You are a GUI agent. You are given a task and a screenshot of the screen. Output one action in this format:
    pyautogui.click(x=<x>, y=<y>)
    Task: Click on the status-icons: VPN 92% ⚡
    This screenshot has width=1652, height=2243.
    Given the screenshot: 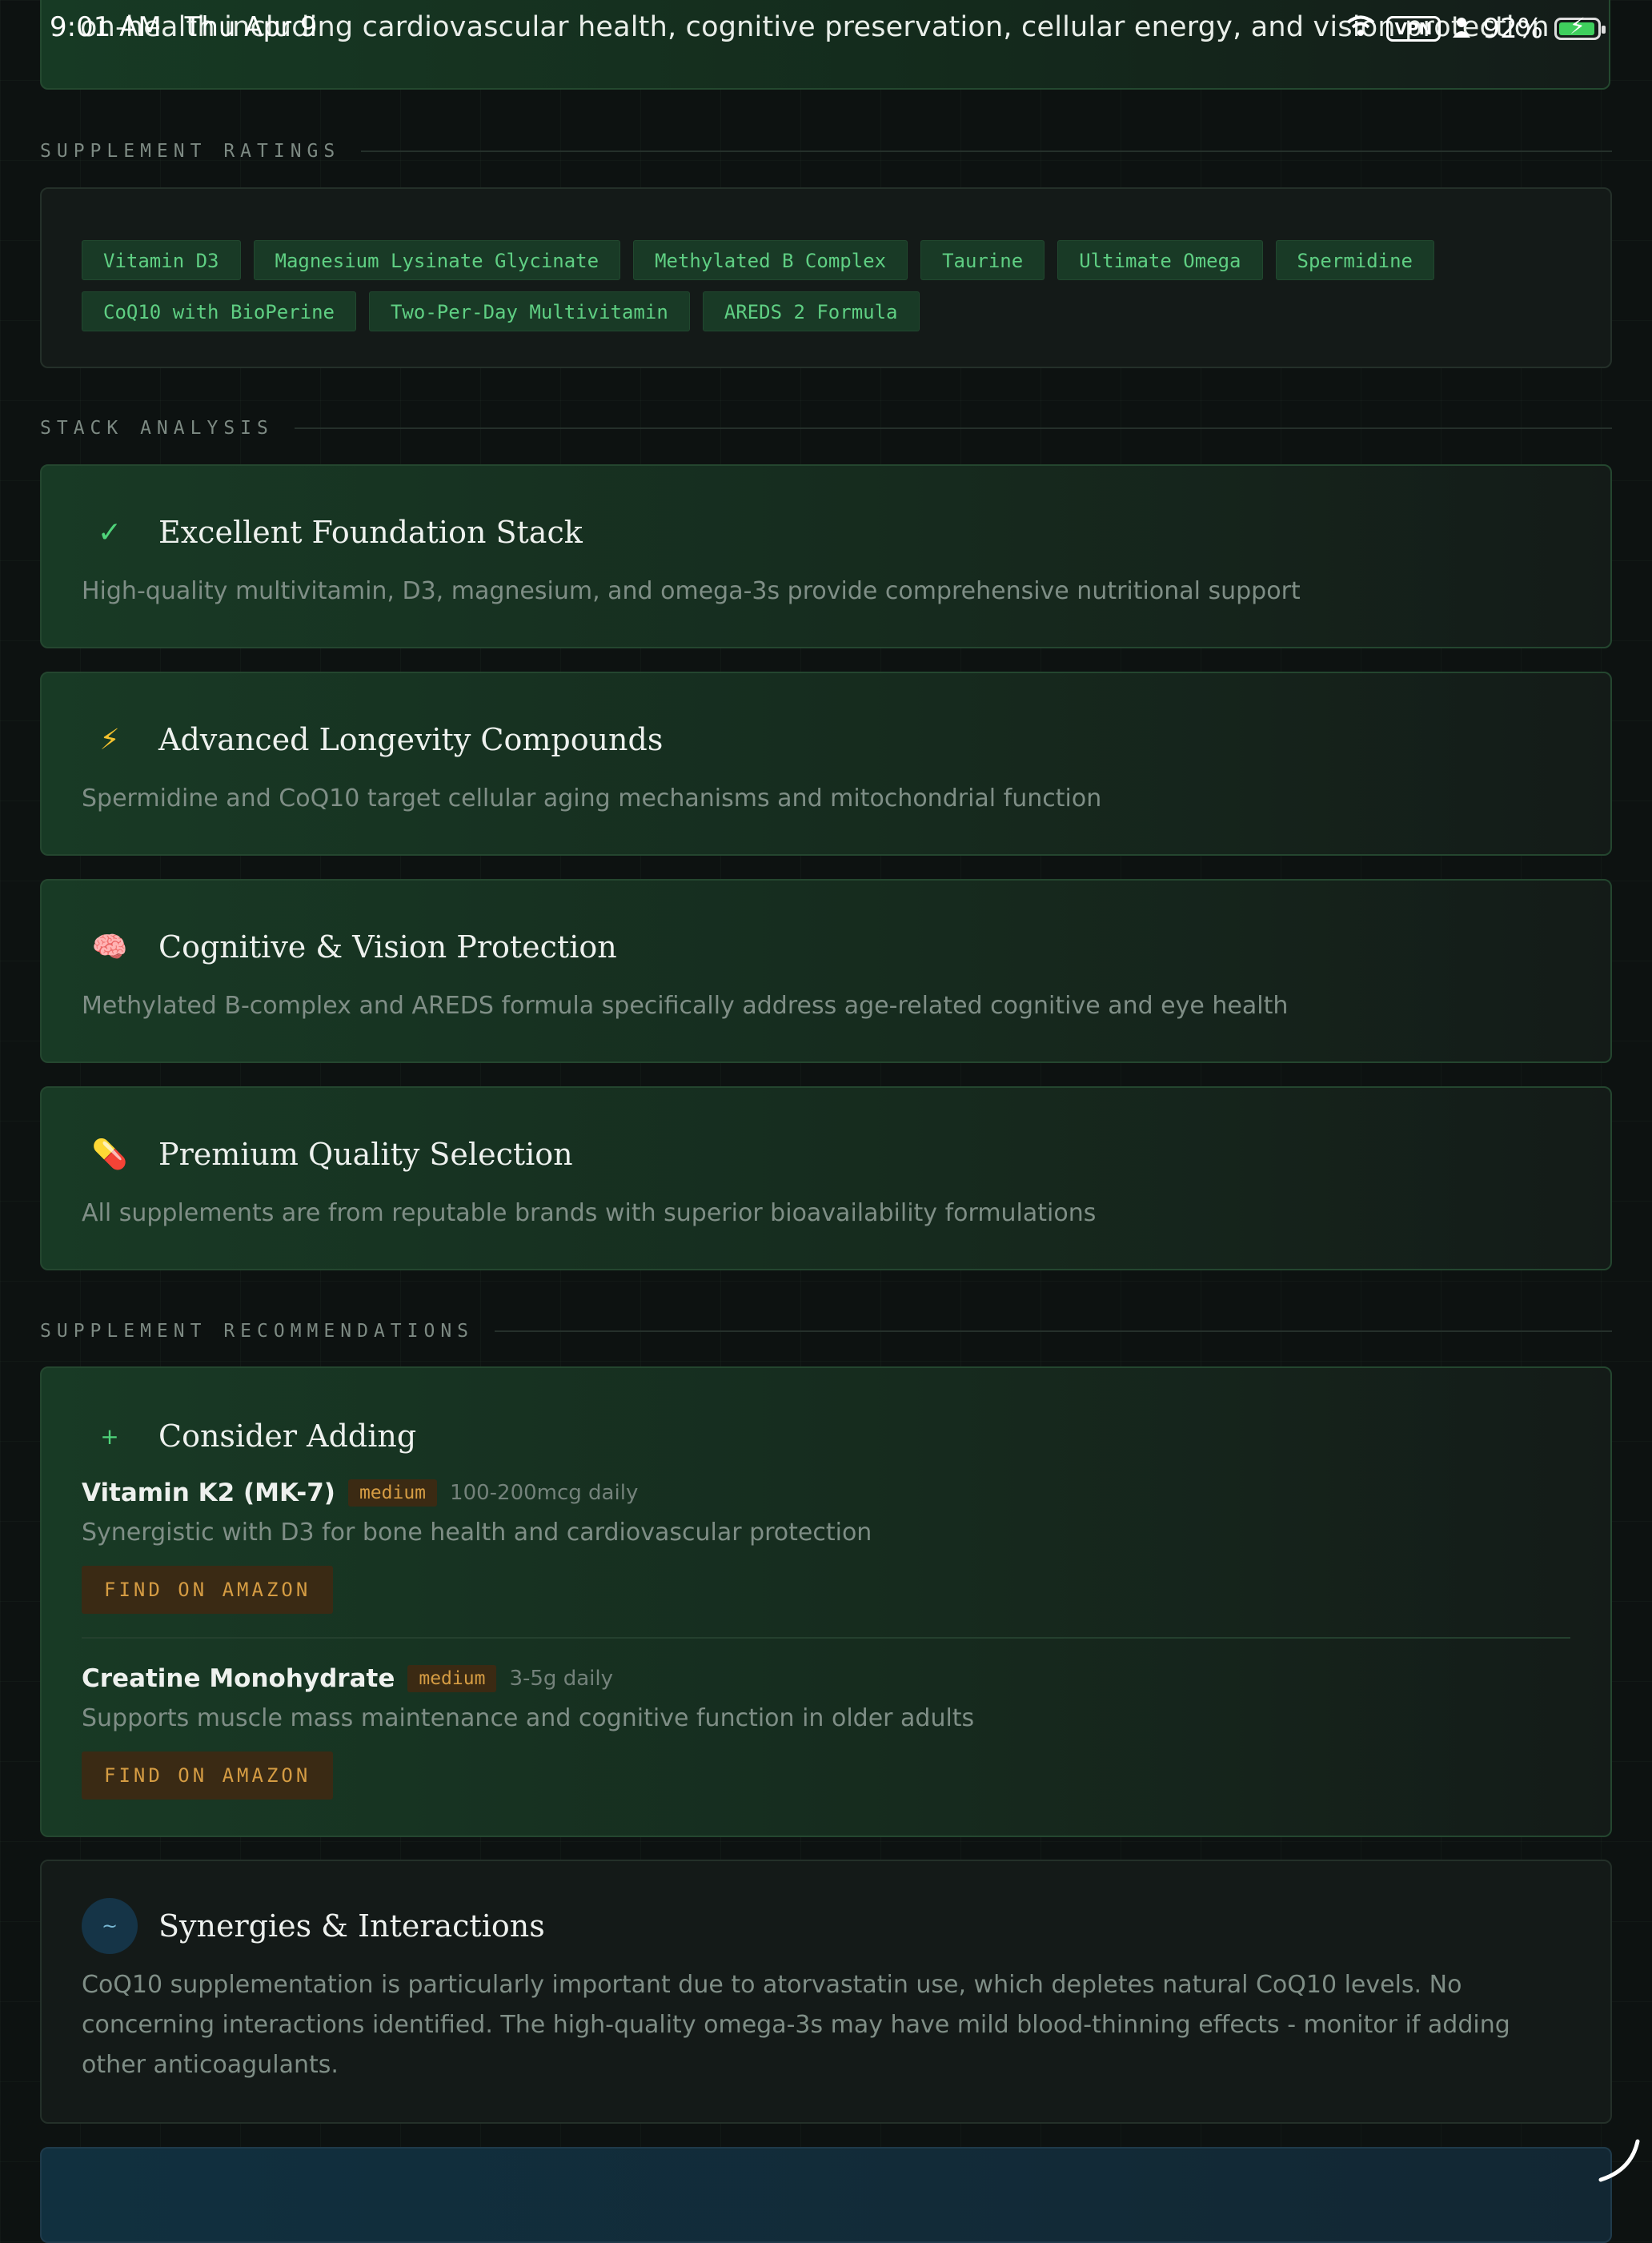 What is the action you would take?
    pyautogui.click(x=1476, y=28)
    